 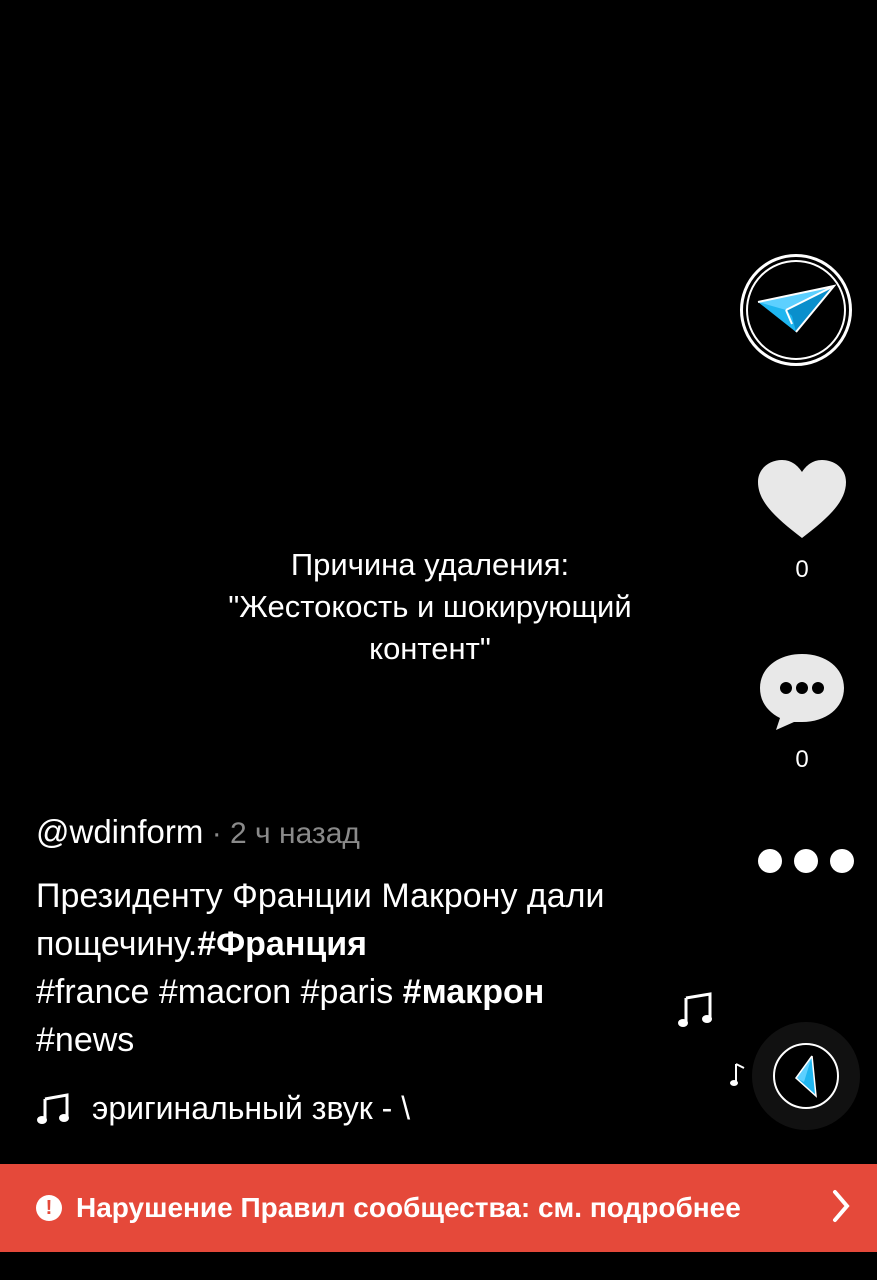 What do you see at coordinates (85, 1040) in the screenshot?
I see `hashtag-news: #news` at bounding box center [85, 1040].